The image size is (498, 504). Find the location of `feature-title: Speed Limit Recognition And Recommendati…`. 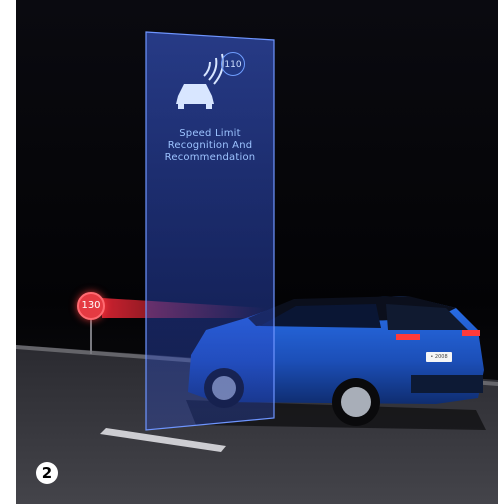

feature-title: Speed Limit Recognition And Recommendati… is located at coordinates (210, 146).